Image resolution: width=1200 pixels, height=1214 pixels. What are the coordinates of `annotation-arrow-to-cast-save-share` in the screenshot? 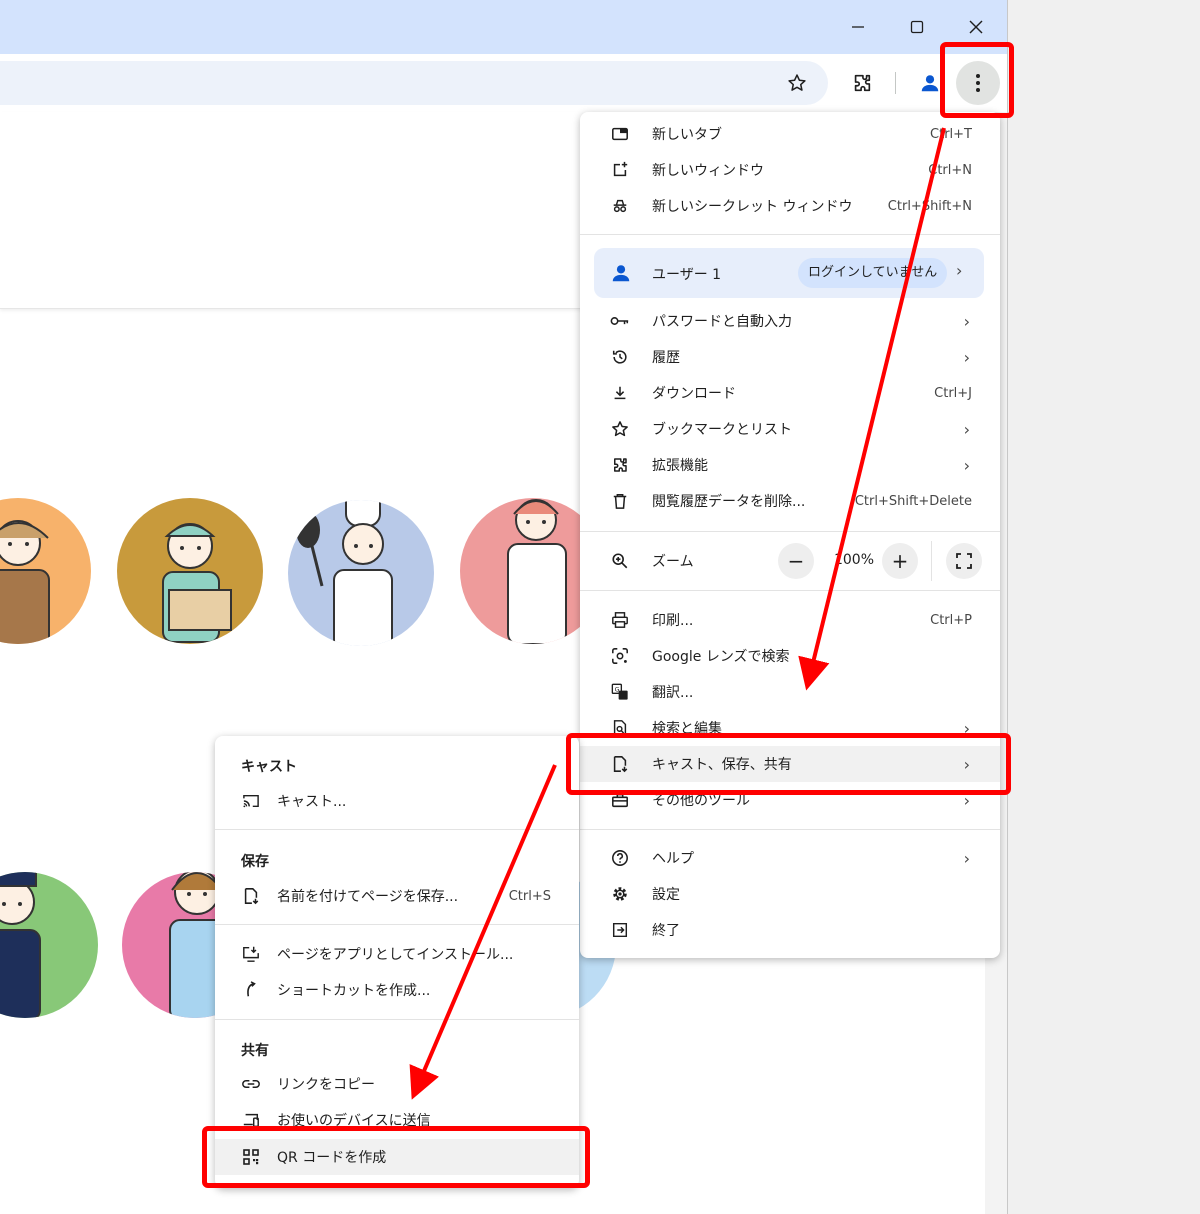 It's located at (872, 409).